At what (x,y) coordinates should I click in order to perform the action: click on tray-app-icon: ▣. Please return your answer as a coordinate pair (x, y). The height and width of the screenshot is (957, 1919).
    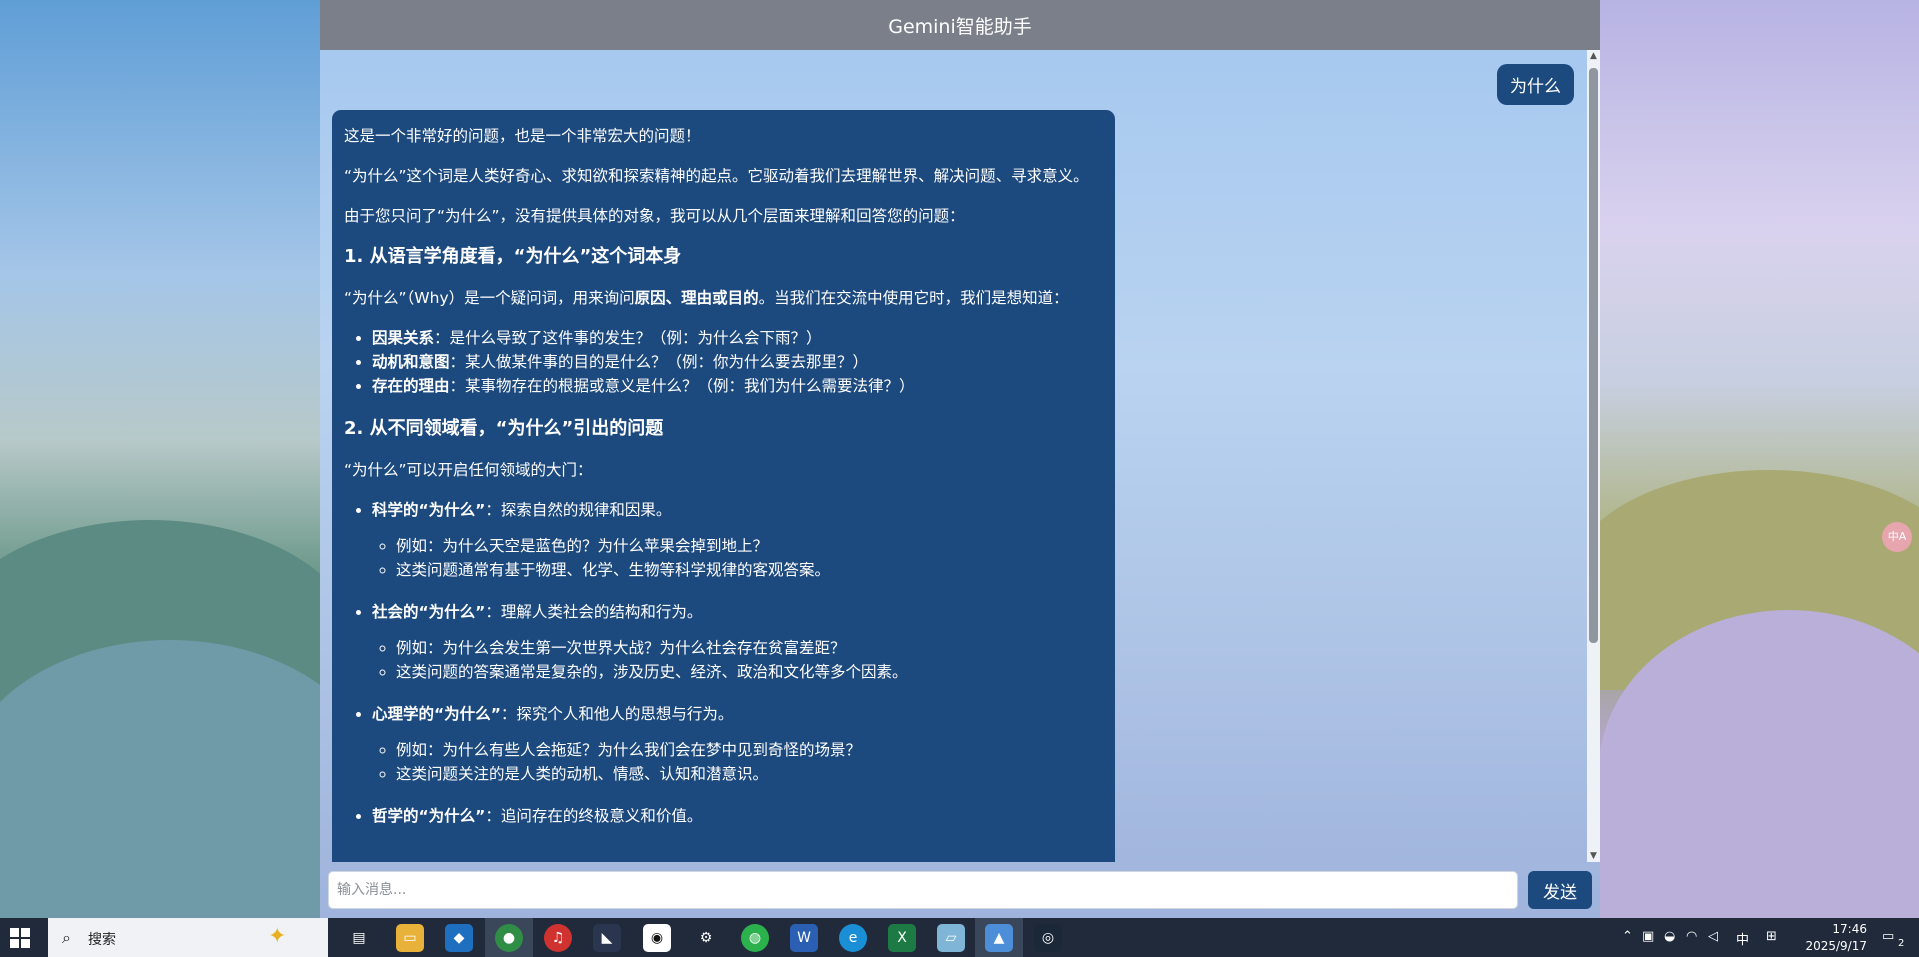
    Looking at the image, I should click on (1648, 936).